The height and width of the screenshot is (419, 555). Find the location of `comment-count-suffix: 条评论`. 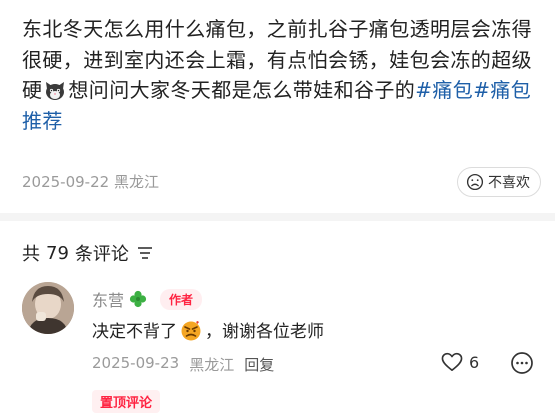

comment-count-suffix: 条评论 is located at coordinates (101, 254).